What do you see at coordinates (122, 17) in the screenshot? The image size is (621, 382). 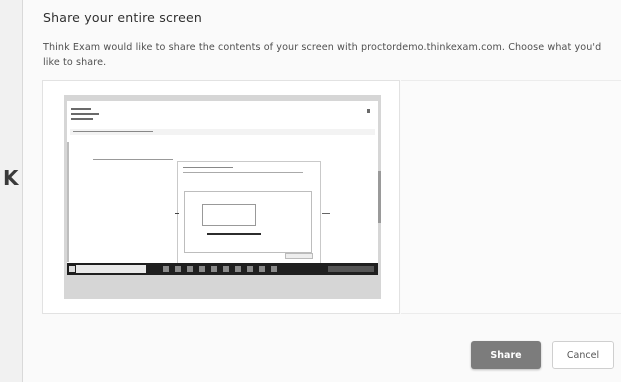 I see `dialog-title: Share your entire screen` at bounding box center [122, 17].